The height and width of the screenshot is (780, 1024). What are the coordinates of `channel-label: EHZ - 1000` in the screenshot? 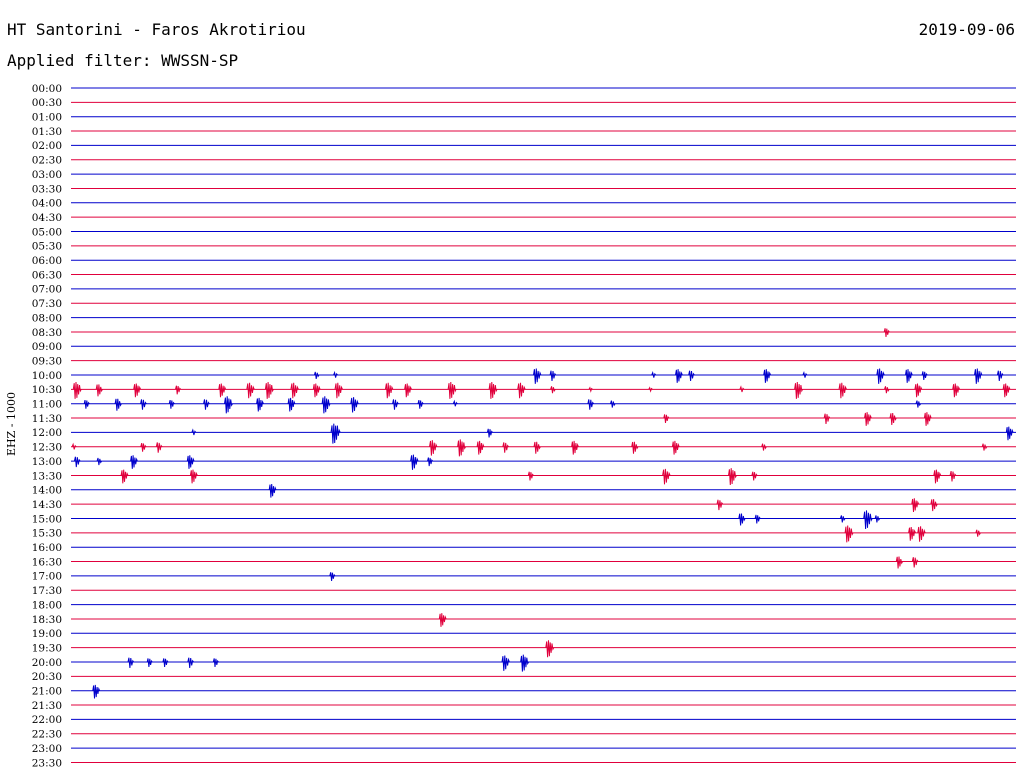 It's located at (11, 424).